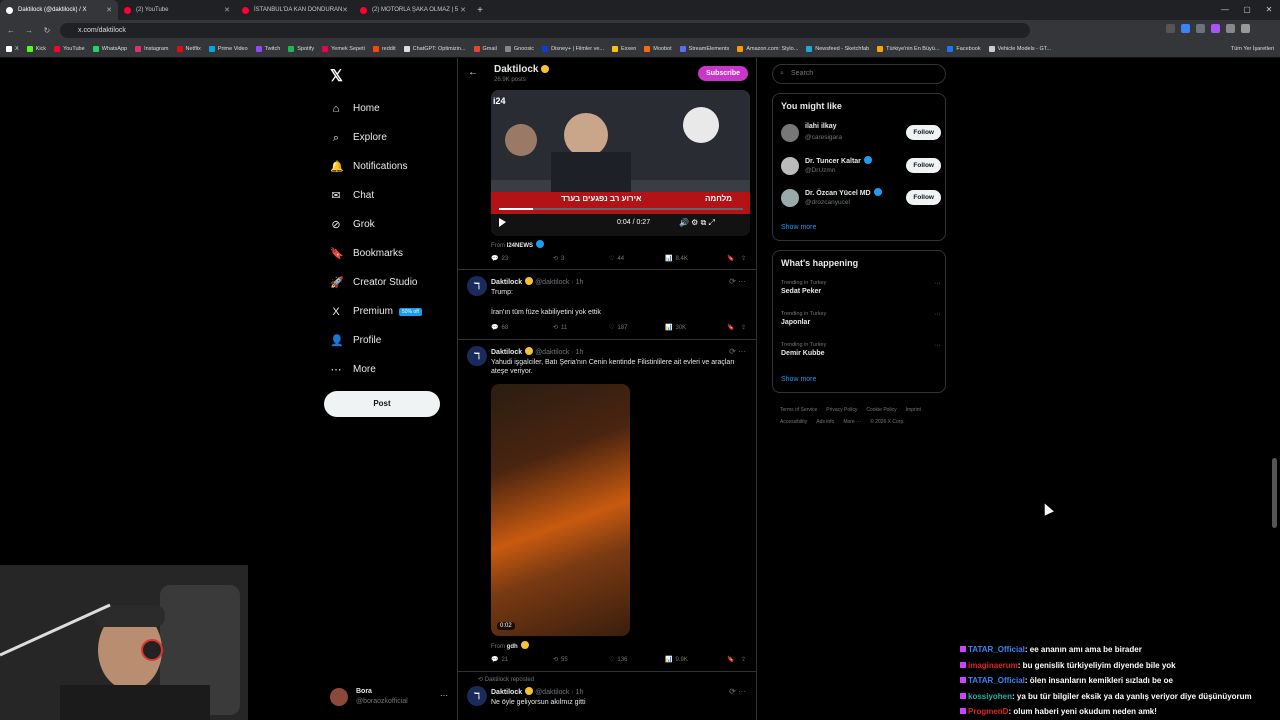 This screenshot has height=720, width=1280. Describe the element at coordinates (69, 49) in the screenshot. I see `bookmark-item: YouTube` at that location.